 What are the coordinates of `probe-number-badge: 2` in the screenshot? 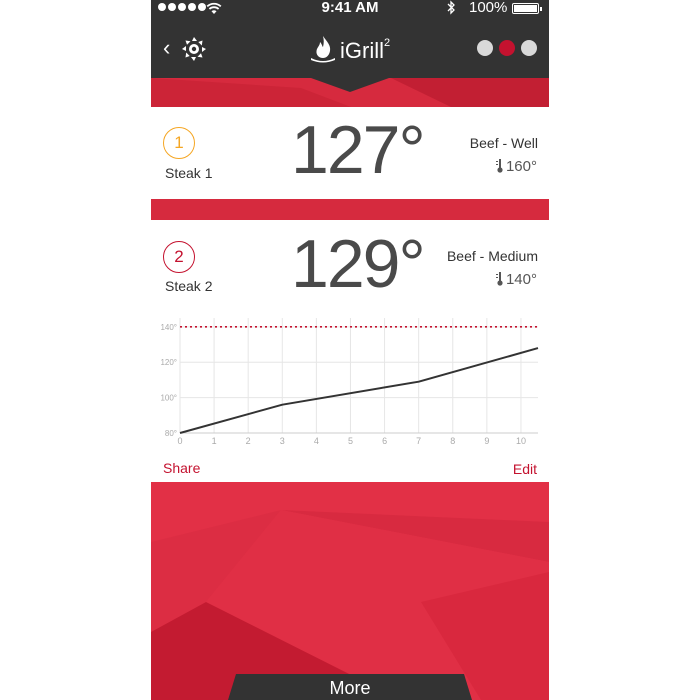 It's located at (179, 257).